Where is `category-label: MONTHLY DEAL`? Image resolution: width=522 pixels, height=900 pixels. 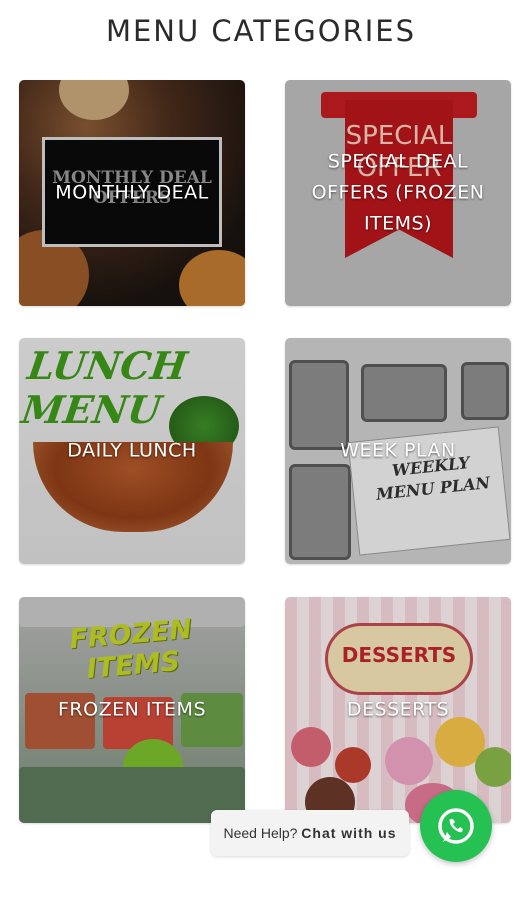 category-label: MONTHLY DEAL is located at coordinates (132, 192).